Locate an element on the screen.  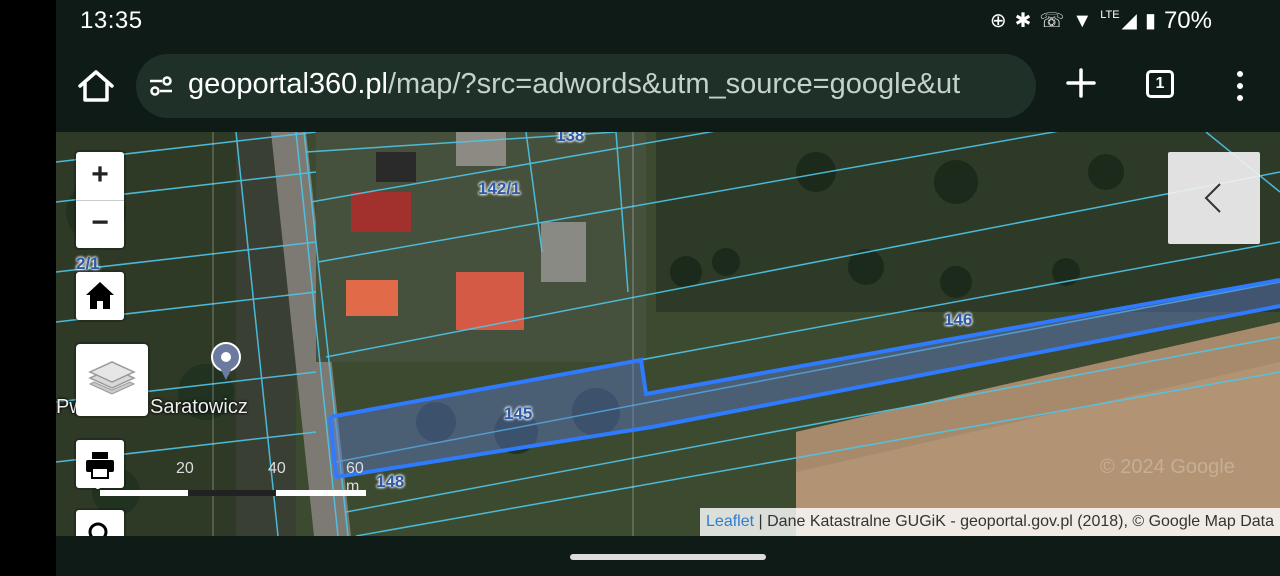
battery-icon: ▮ is located at coordinates (1150, 21).